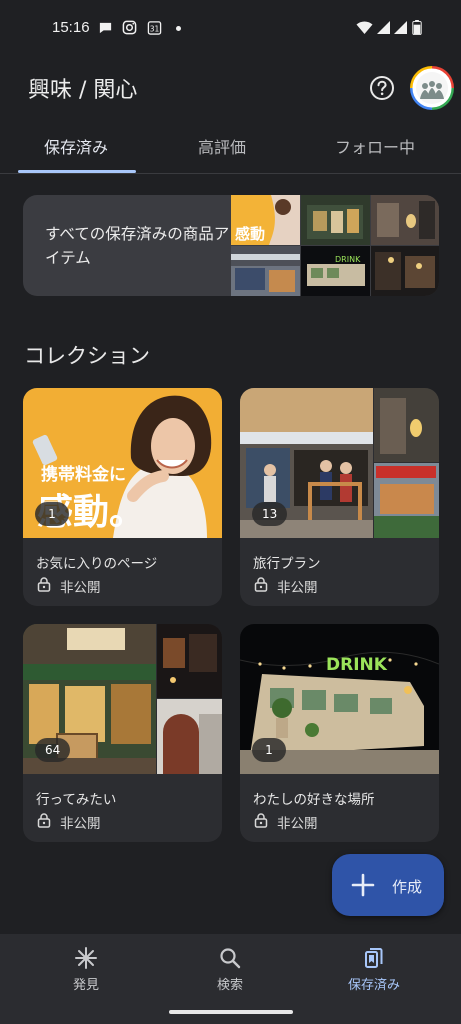 This screenshot has height=1024, width=461. Describe the element at coordinates (375, 146) in the screenshot. I see `tab-following: フォロー中` at that location.